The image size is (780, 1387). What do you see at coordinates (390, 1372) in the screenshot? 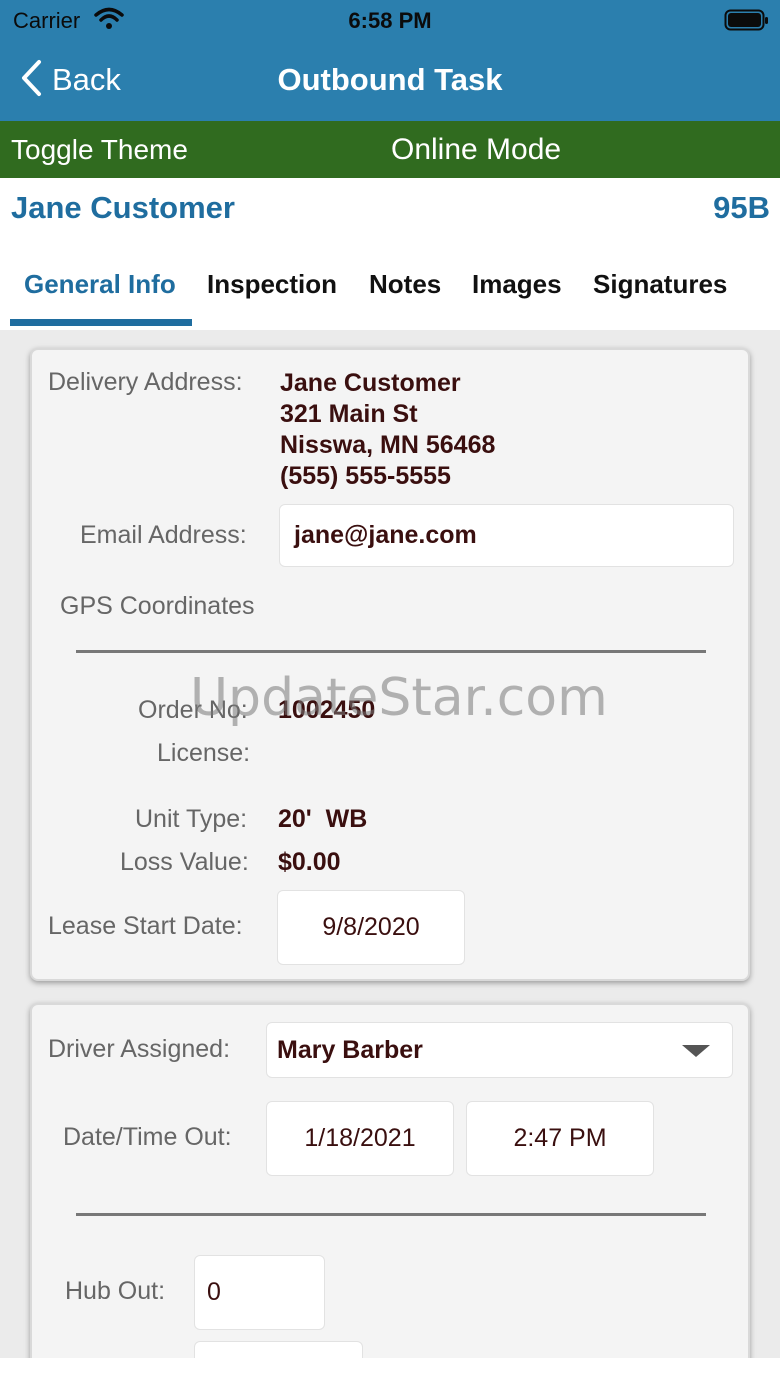
I see `bottom-strip` at bounding box center [390, 1372].